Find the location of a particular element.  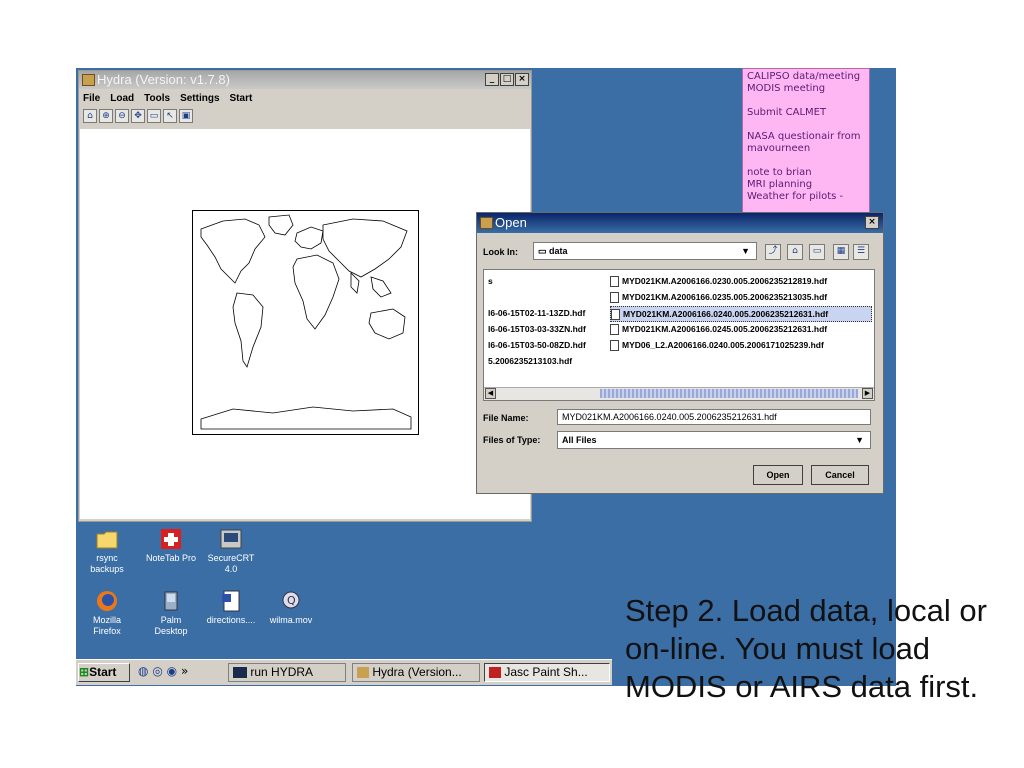

maximize-button: □ is located at coordinates (507, 79).